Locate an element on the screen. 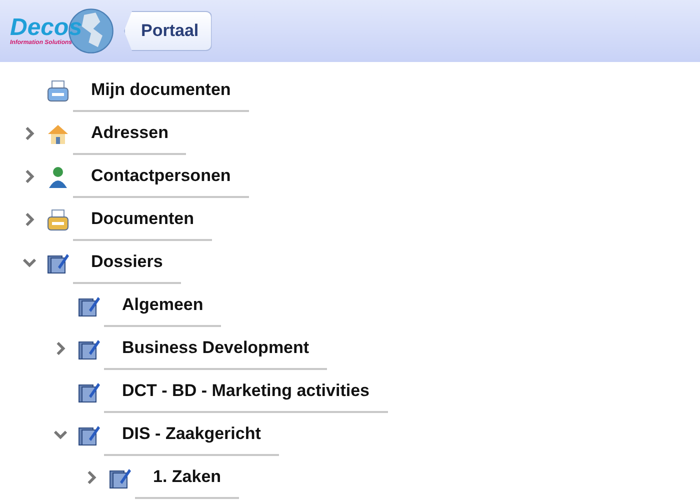  tree-item: Documenten is located at coordinates (142, 219).